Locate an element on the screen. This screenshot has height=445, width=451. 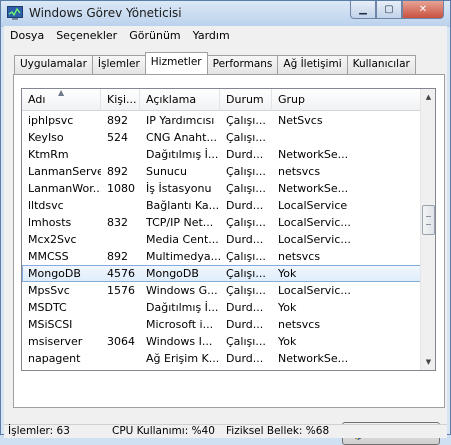
table-row: LanmanServer 892 Sunucu Çalışı... netsvcs is located at coordinates (222, 171).